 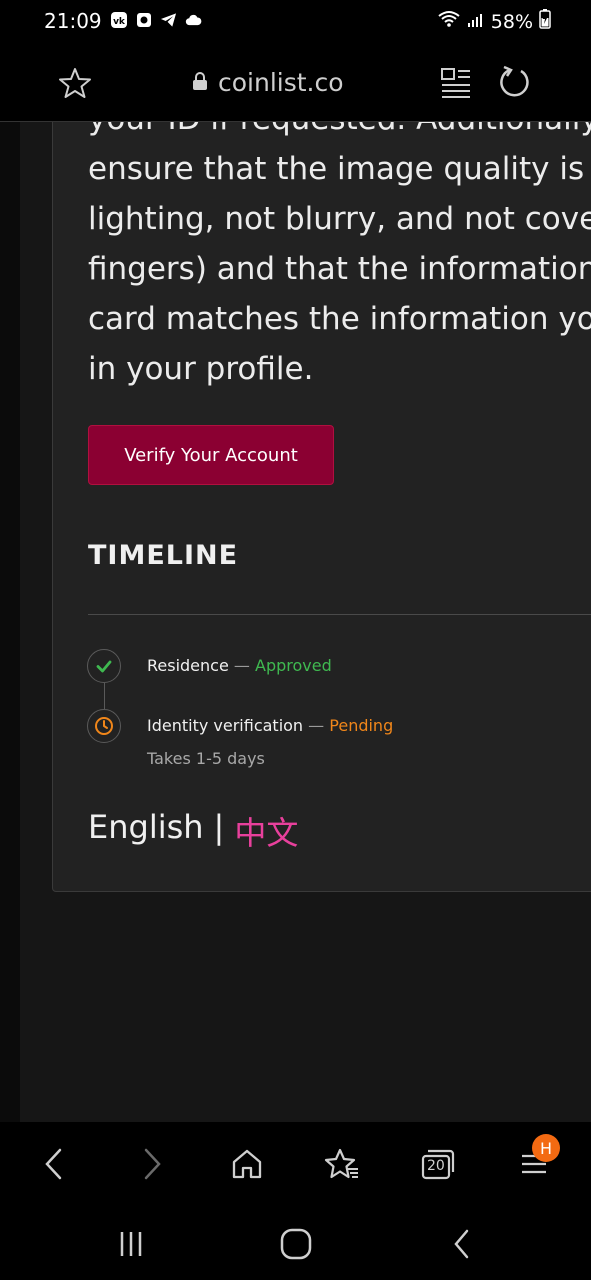 I want to click on paragraph-line: your ID if requested. Additionally,, so click(x=339, y=133).